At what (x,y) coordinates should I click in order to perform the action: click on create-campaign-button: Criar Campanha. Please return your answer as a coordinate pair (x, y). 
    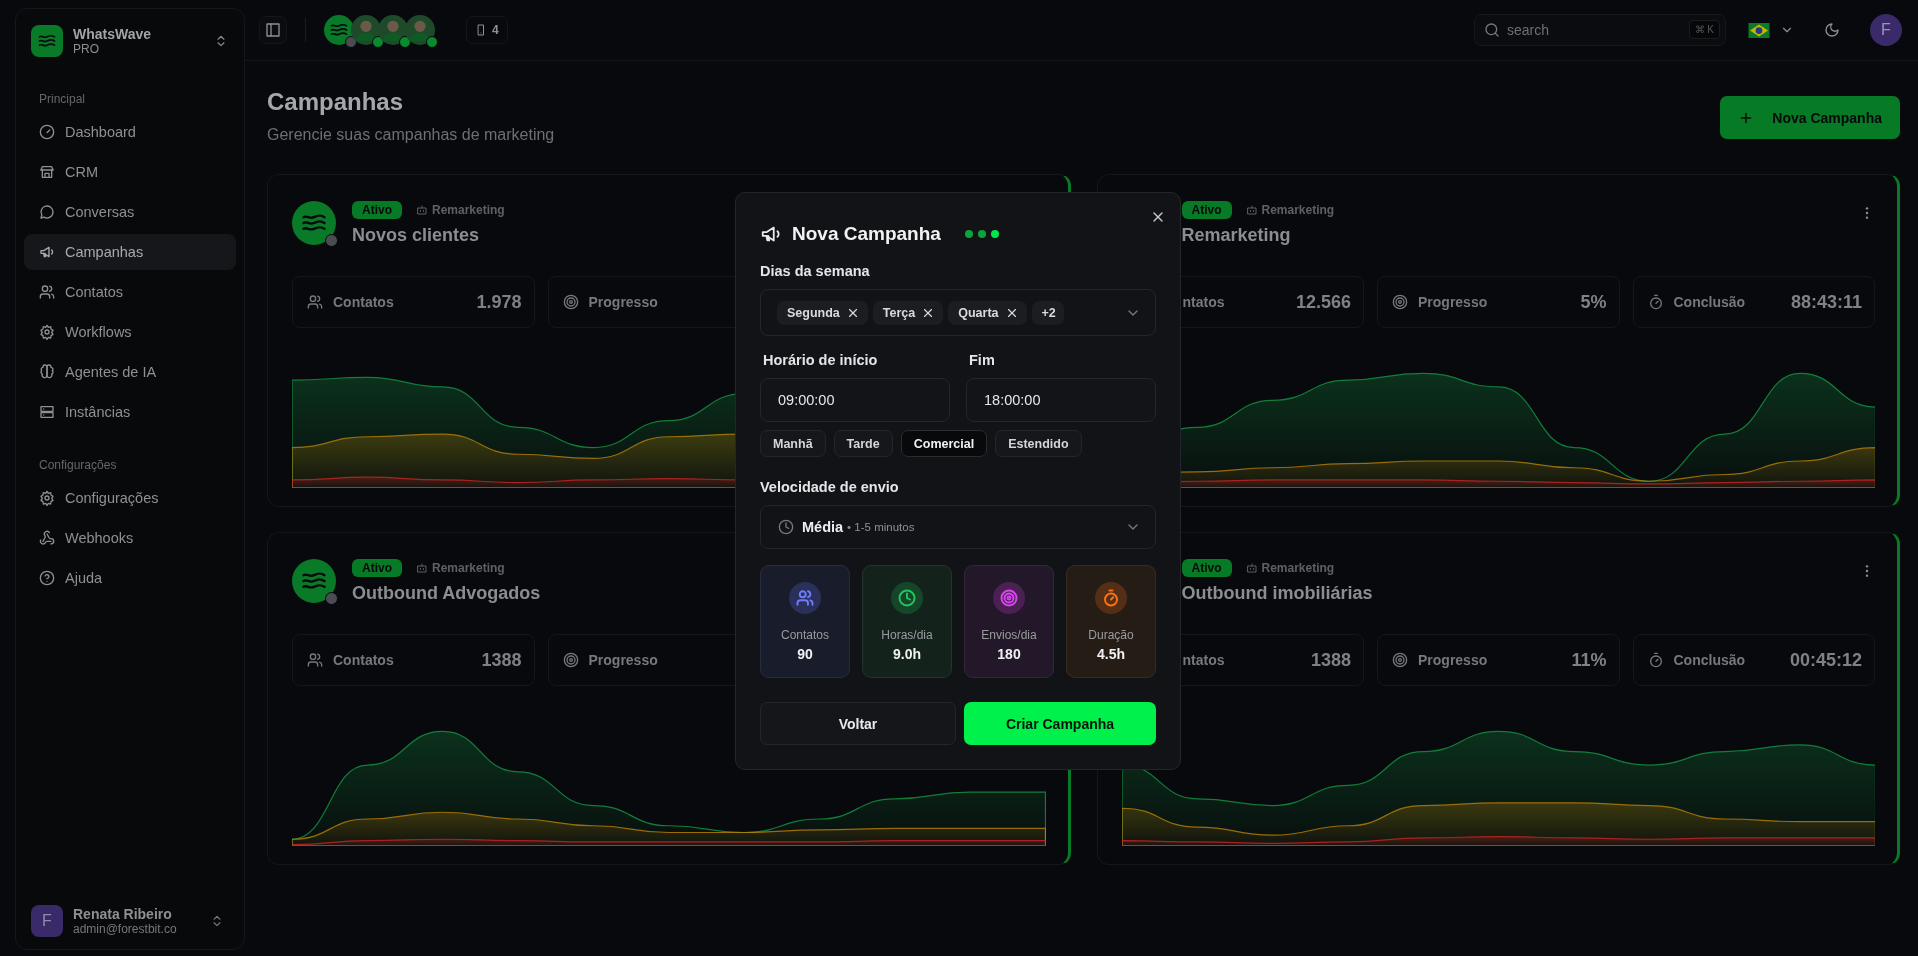
    Looking at the image, I should click on (1060, 723).